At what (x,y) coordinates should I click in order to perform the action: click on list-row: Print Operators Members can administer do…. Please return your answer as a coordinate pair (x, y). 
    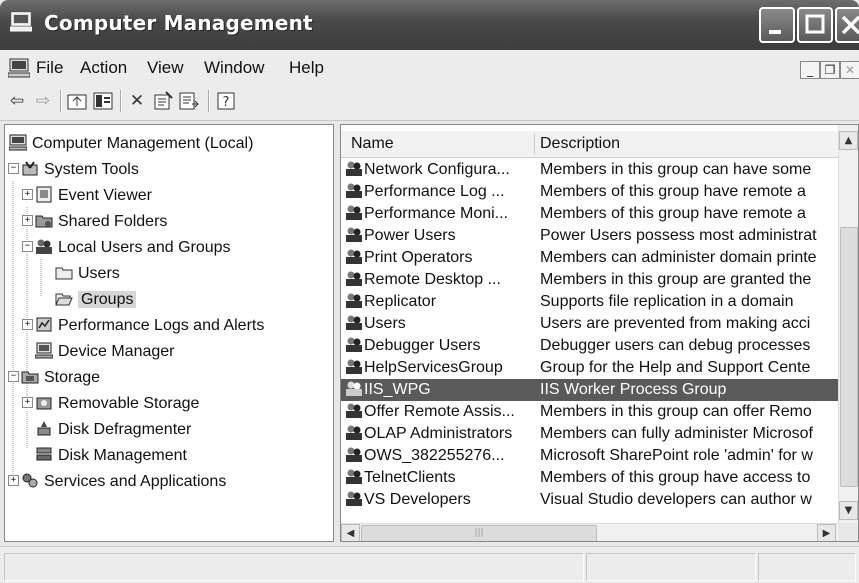
    Looking at the image, I should click on (589, 258).